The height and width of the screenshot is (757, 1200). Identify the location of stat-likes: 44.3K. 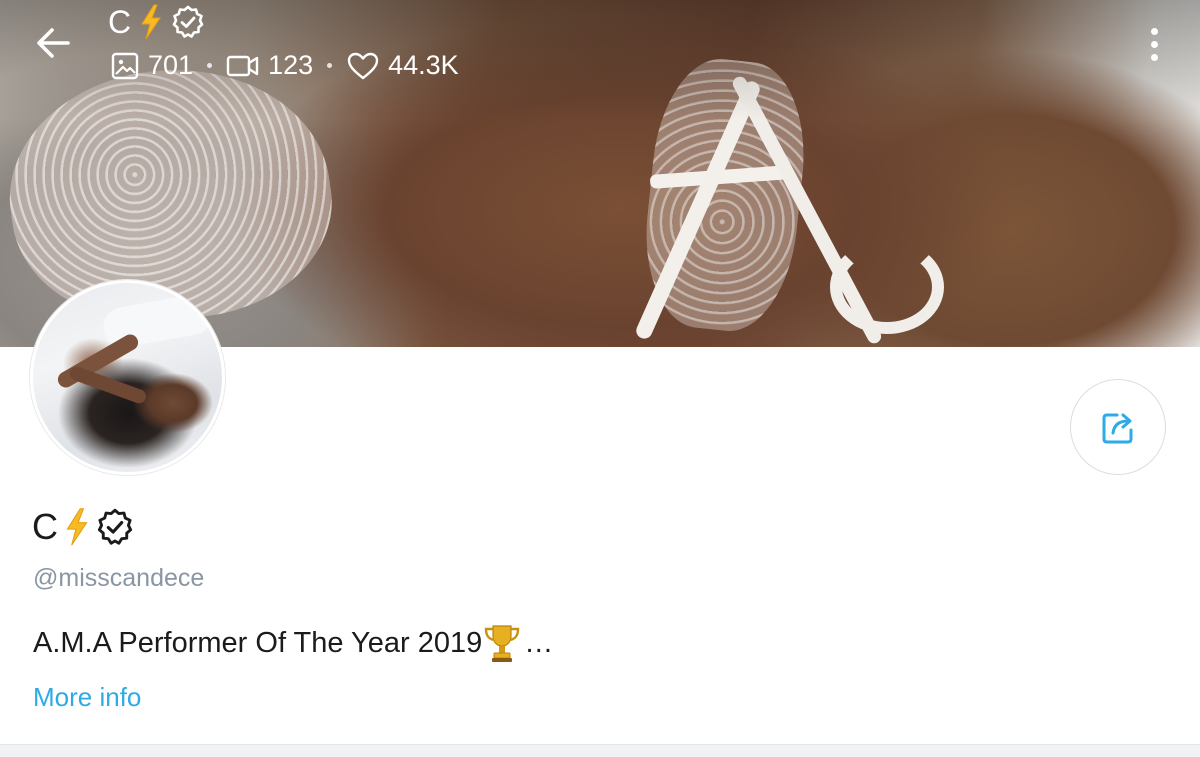
(402, 65).